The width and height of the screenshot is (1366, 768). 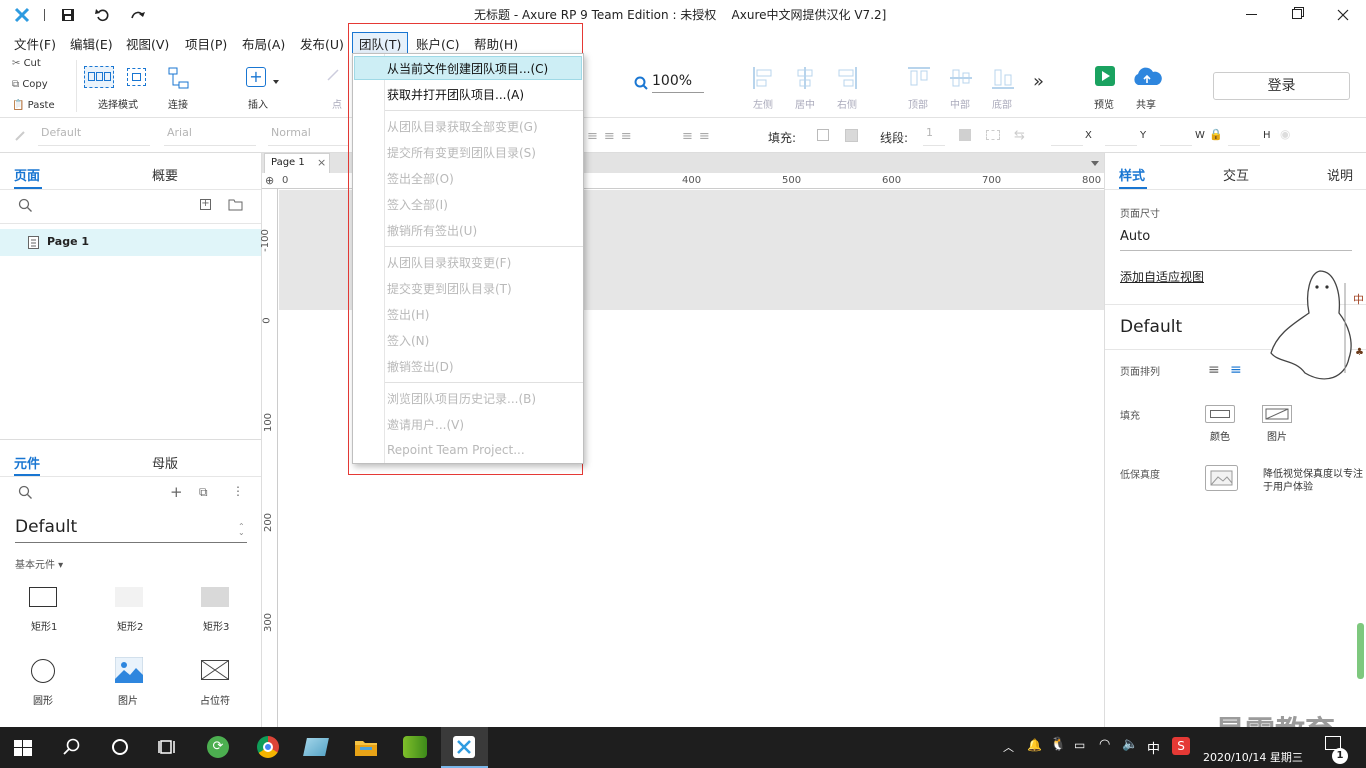 I want to click on tray-chevron-icon: ︿, so click(x=1008, y=747).